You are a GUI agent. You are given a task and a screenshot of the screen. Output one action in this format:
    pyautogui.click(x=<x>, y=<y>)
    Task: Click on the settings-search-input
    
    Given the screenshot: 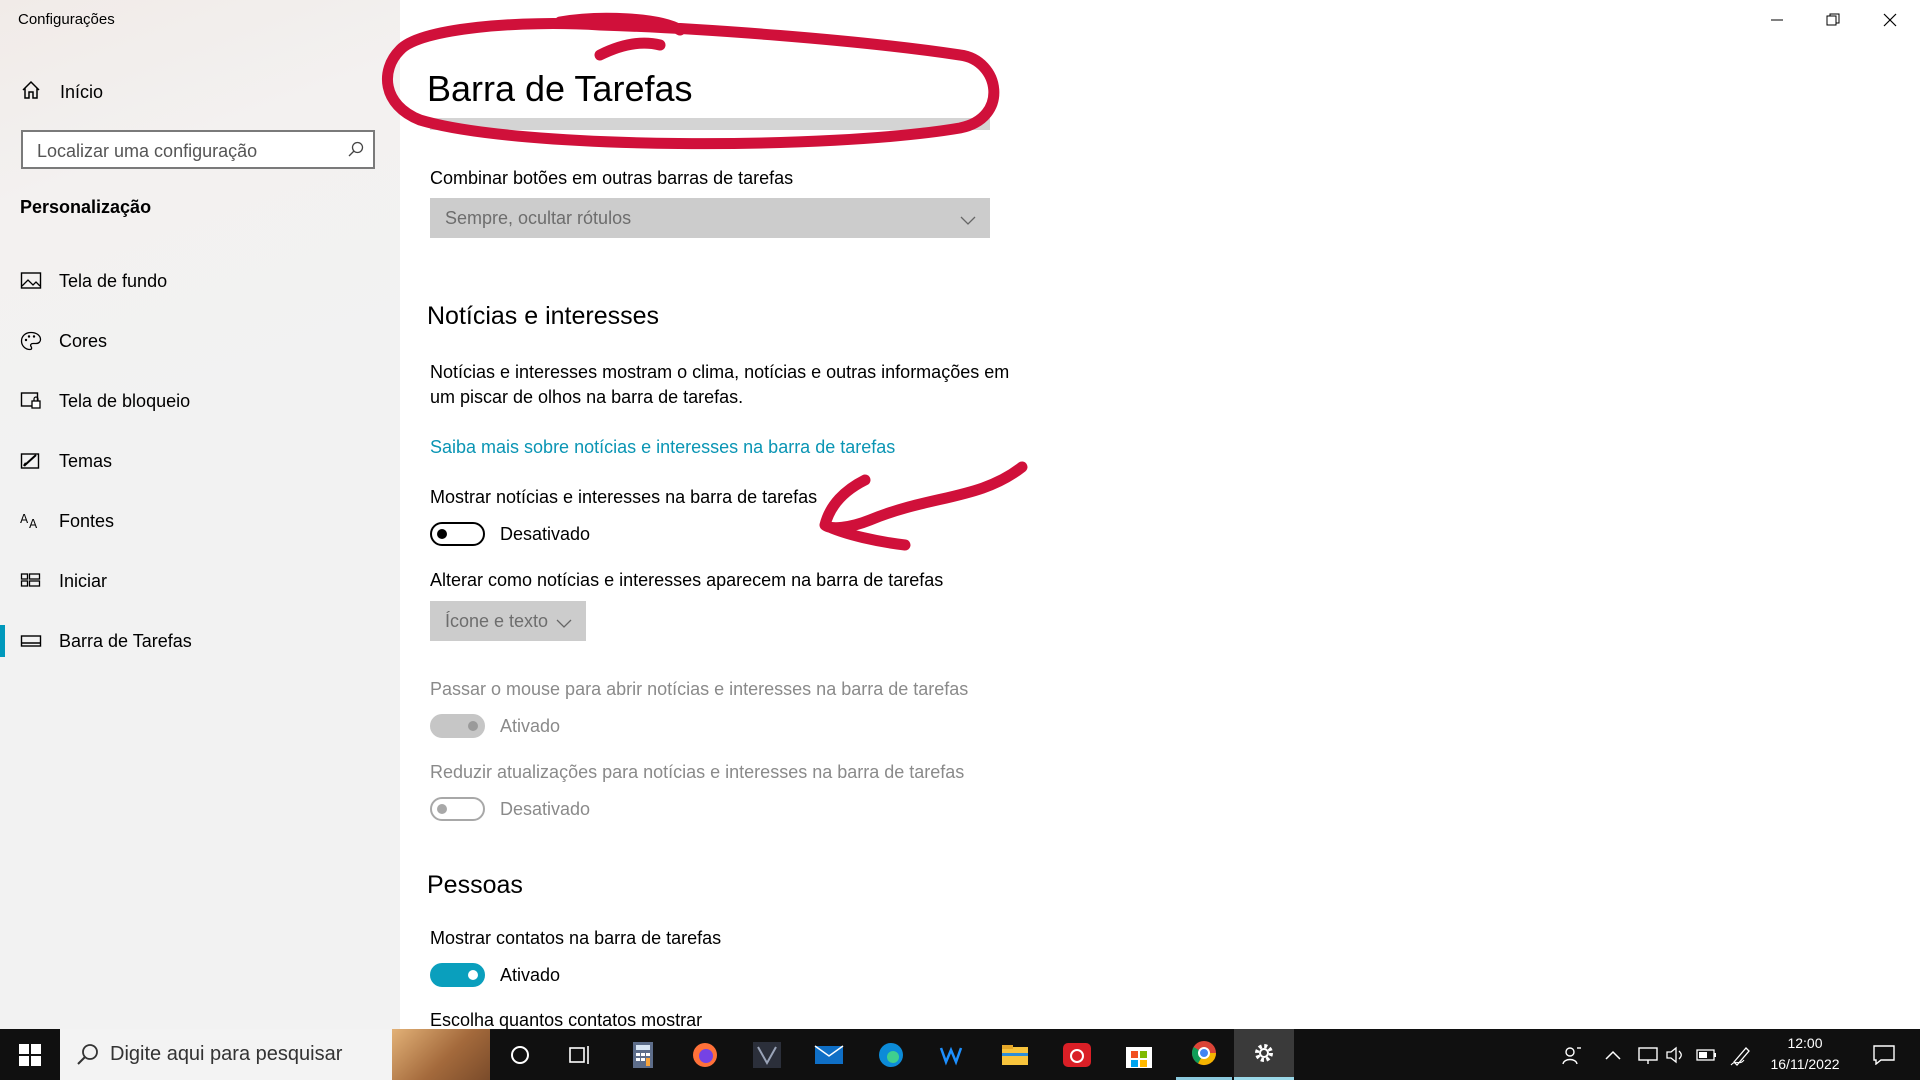 What is the action you would take?
    pyautogui.click(x=187, y=151)
    